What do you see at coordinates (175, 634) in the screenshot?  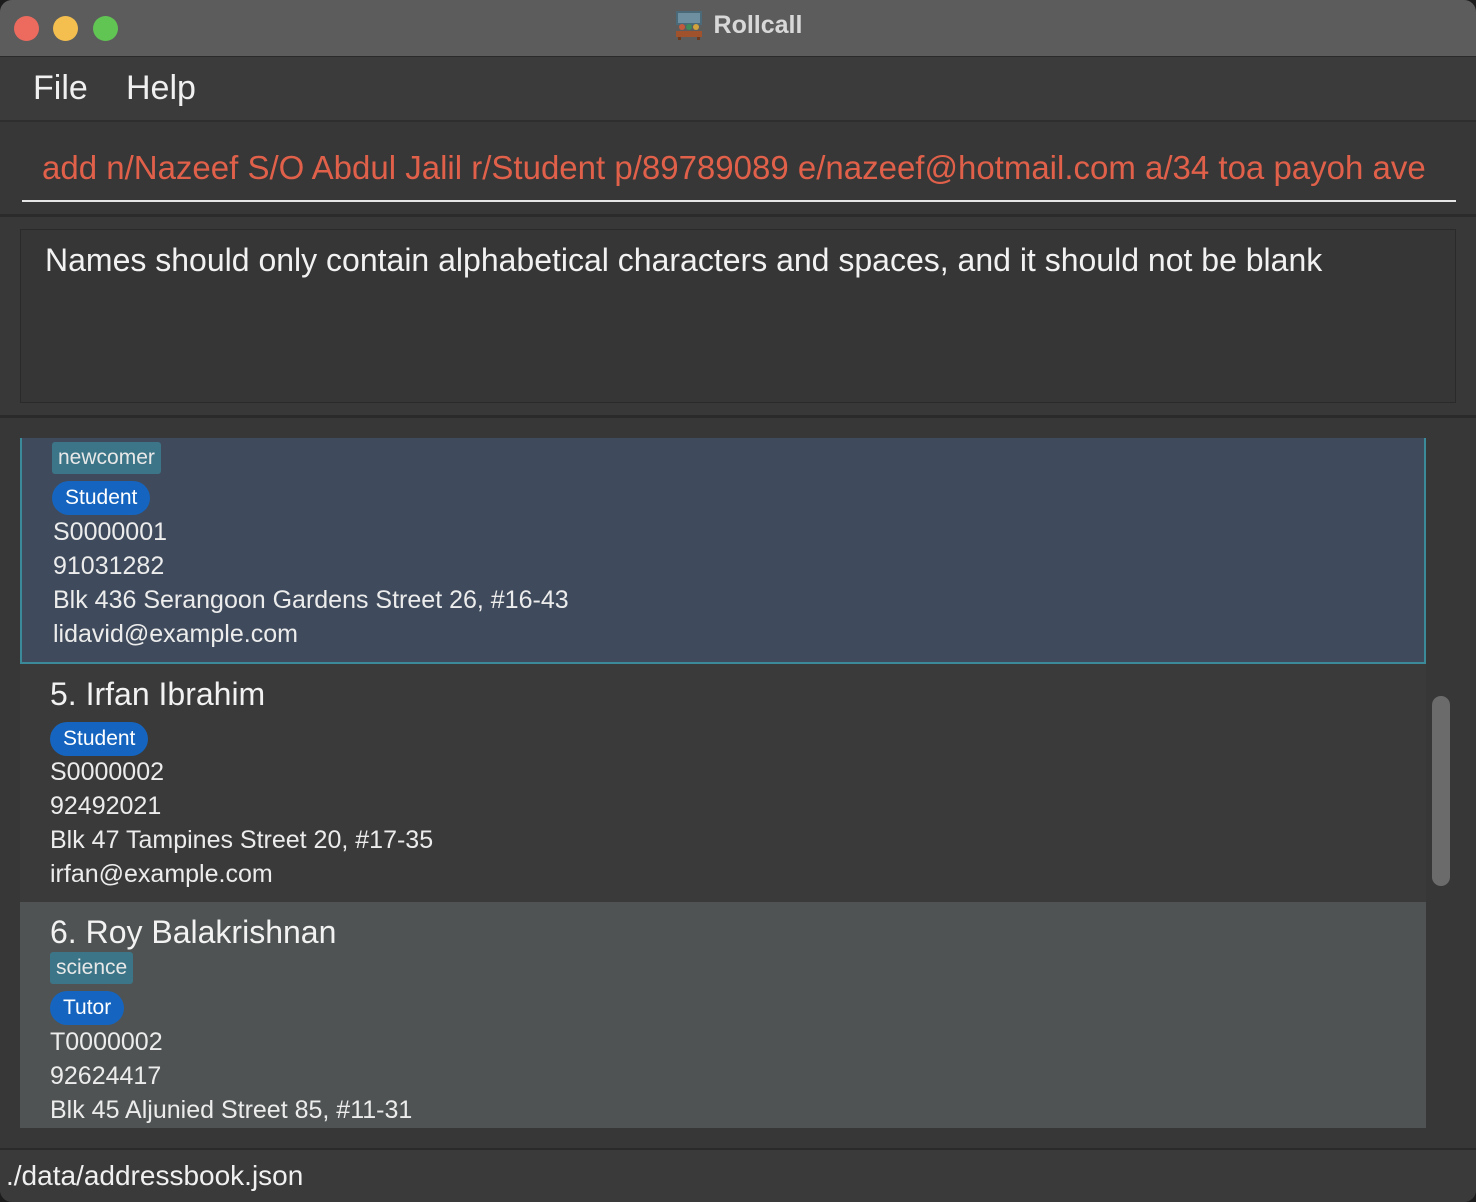 I see `person-email: lidavid@example.com` at bounding box center [175, 634].